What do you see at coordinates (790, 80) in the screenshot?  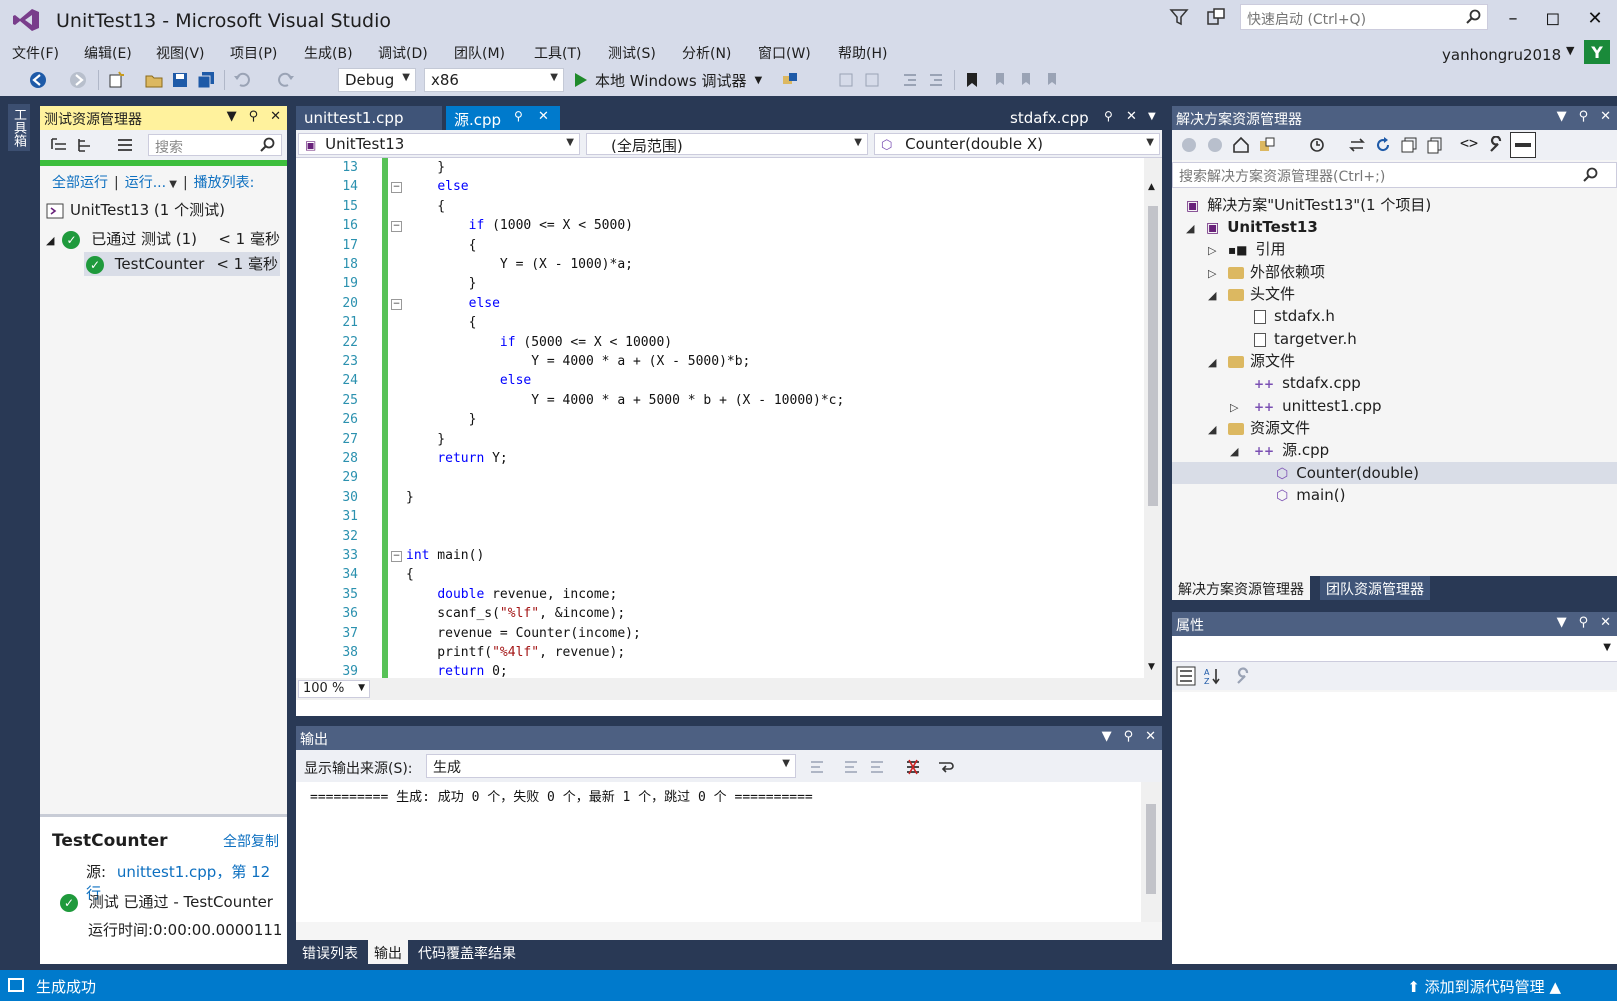 I see `browser-link-icon` at bounding box center [790, 80].